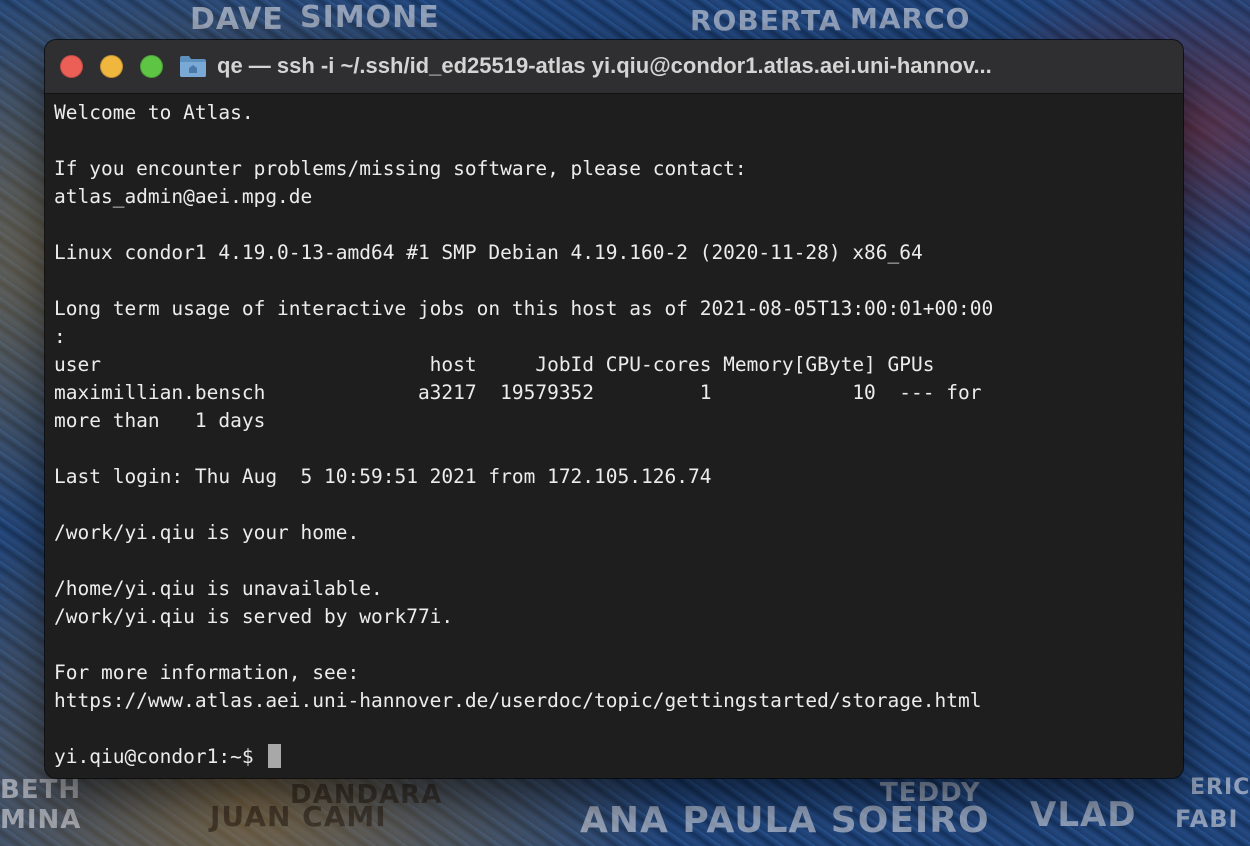  Describe the element at coordinates (183, 196) in the screenshot. I see `terminal-line: atlas_admin@aei.mpg.de` at that location.